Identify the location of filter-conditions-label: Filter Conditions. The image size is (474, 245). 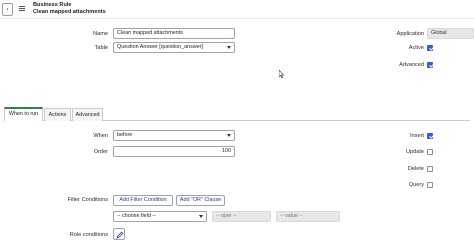
(87, 200).